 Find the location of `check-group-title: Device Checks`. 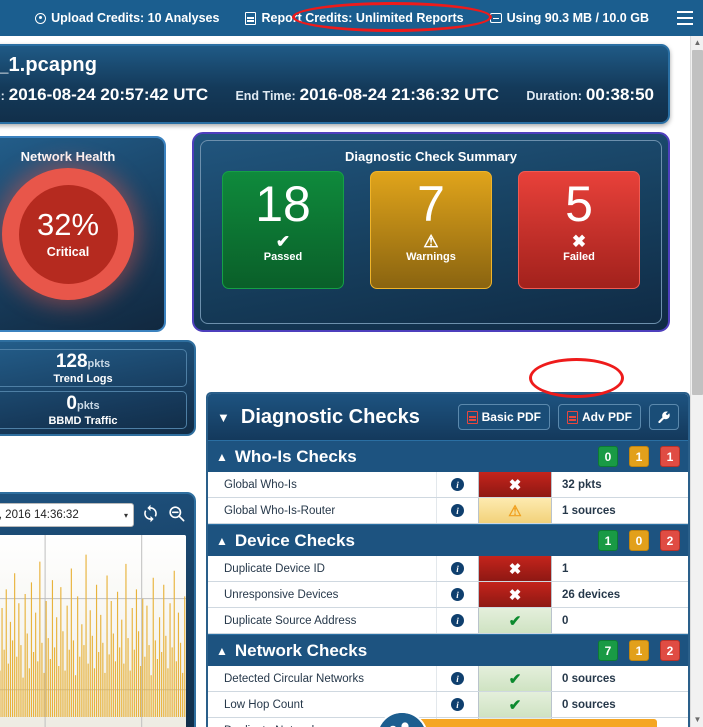

check-group-title: Device Checks is located at coordinates (294, 540).